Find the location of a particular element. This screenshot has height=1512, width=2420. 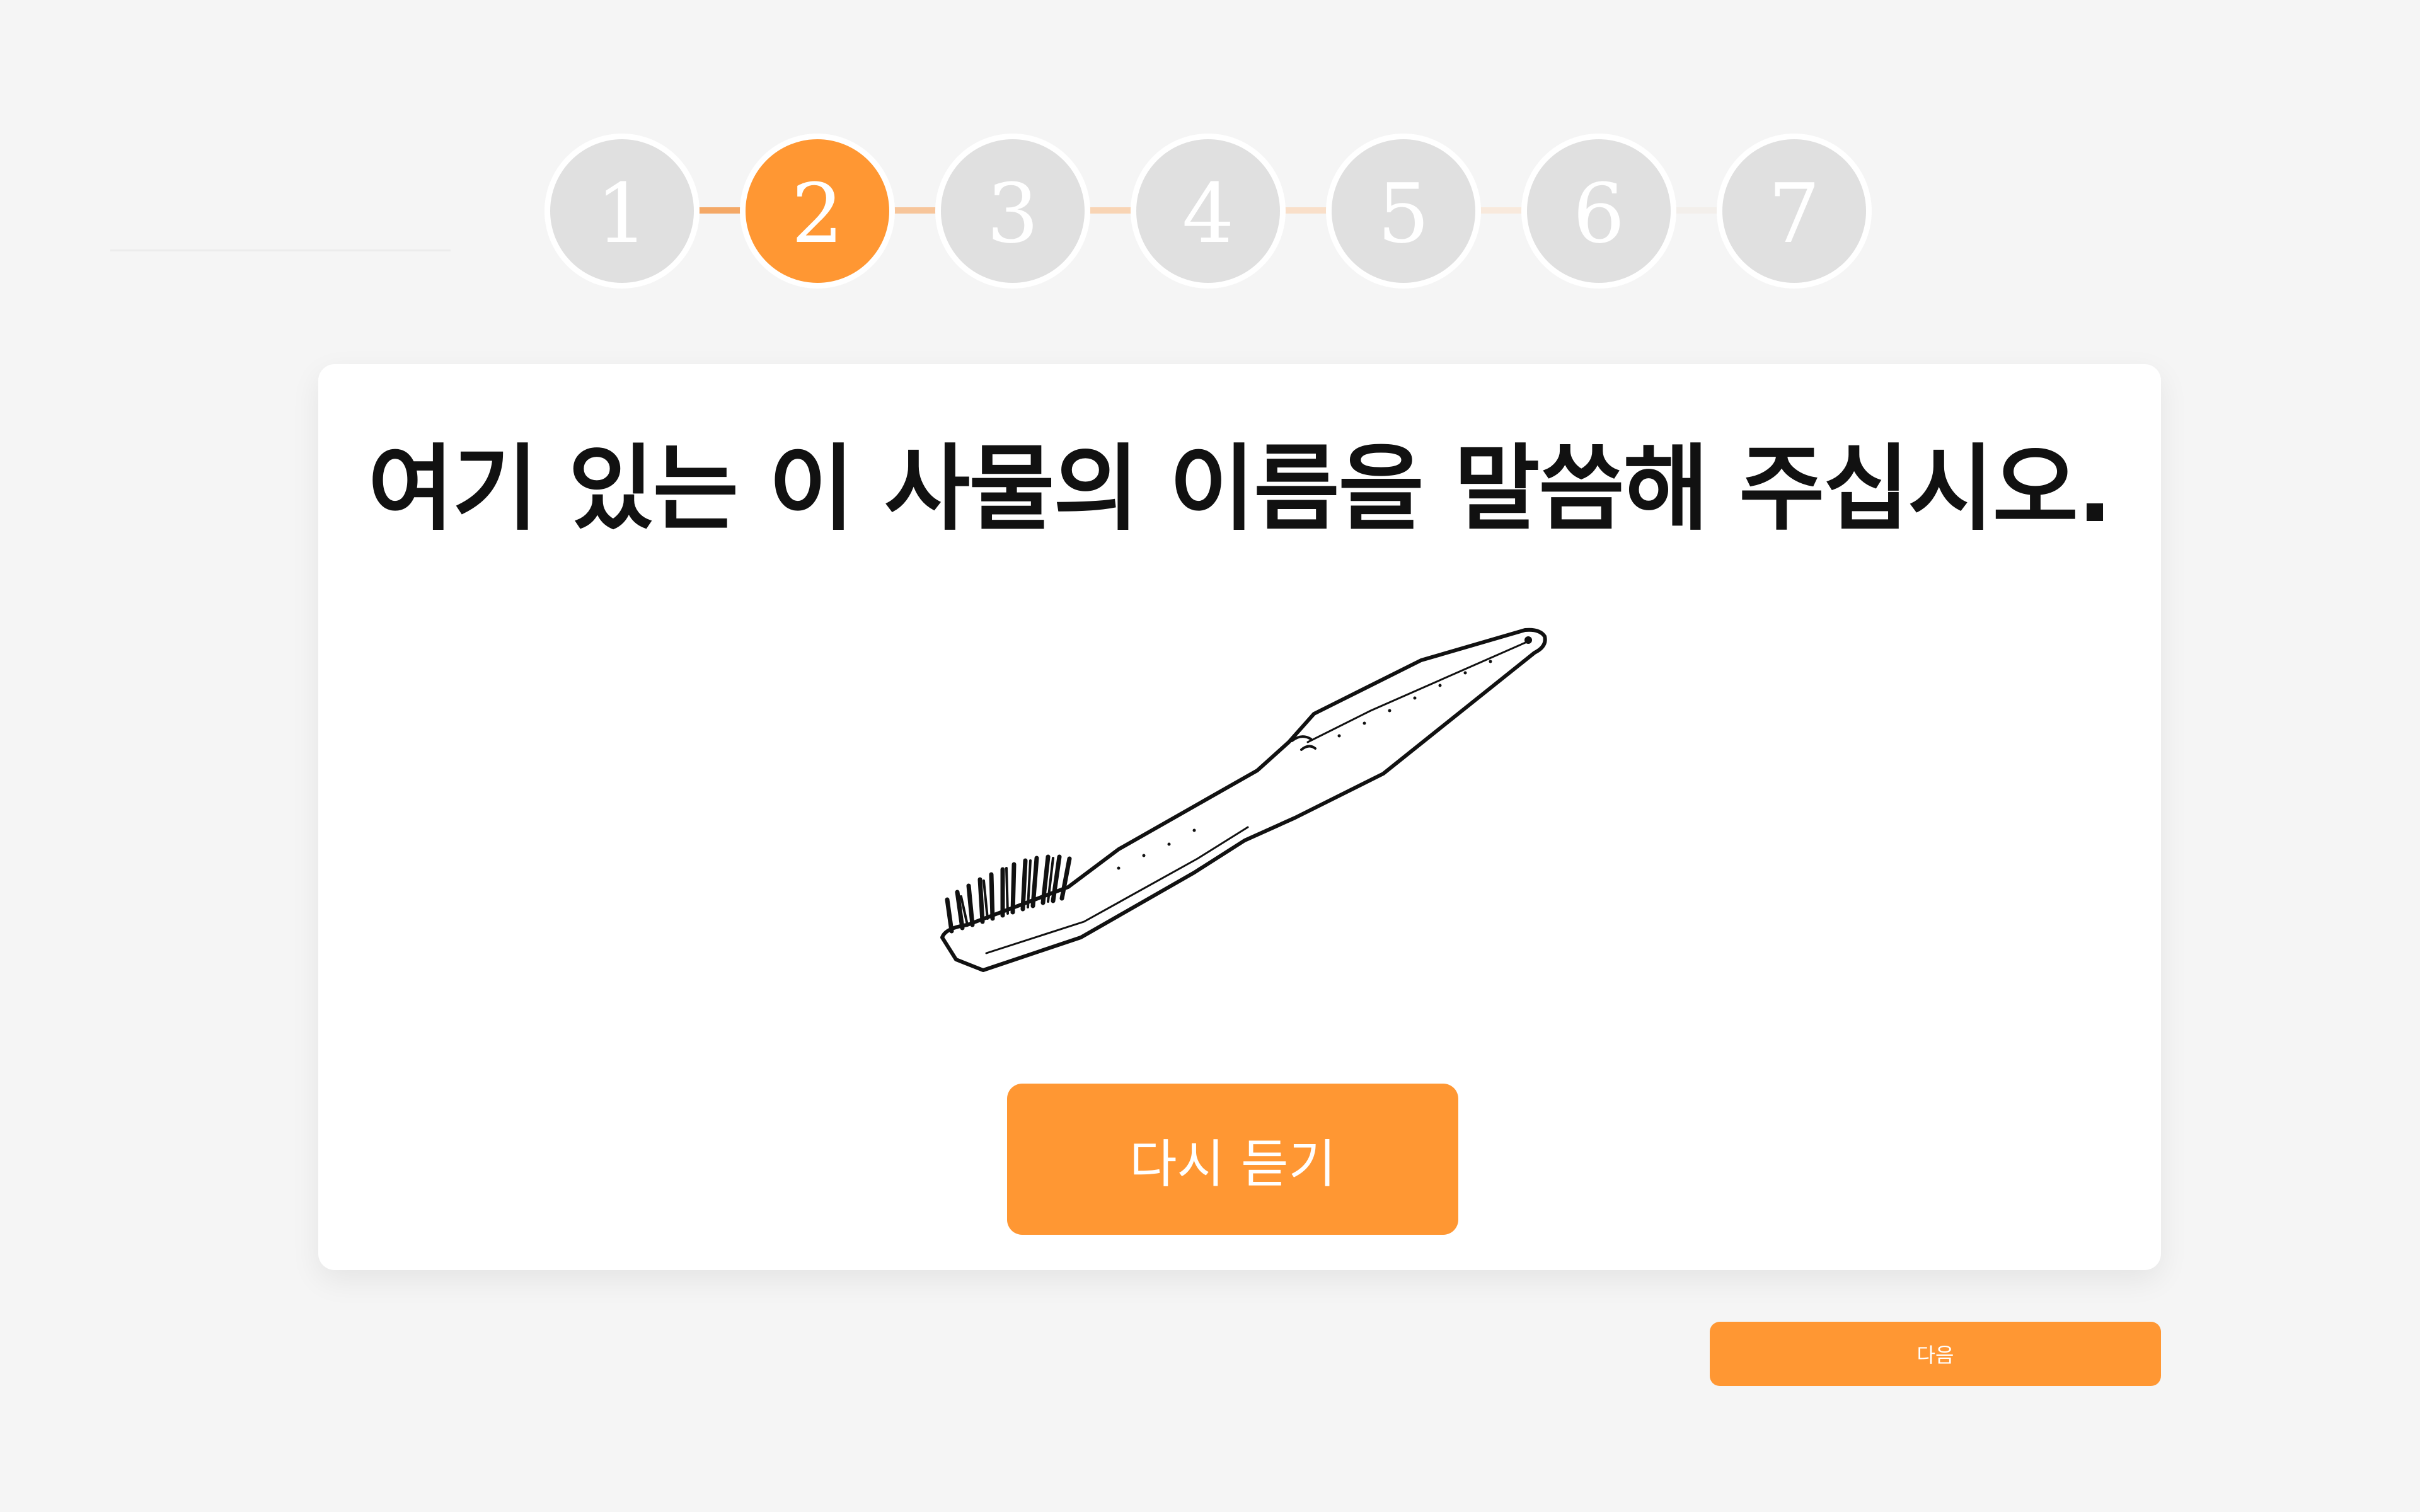

step-7-number: 7 is located at coordinates (1794, 213).